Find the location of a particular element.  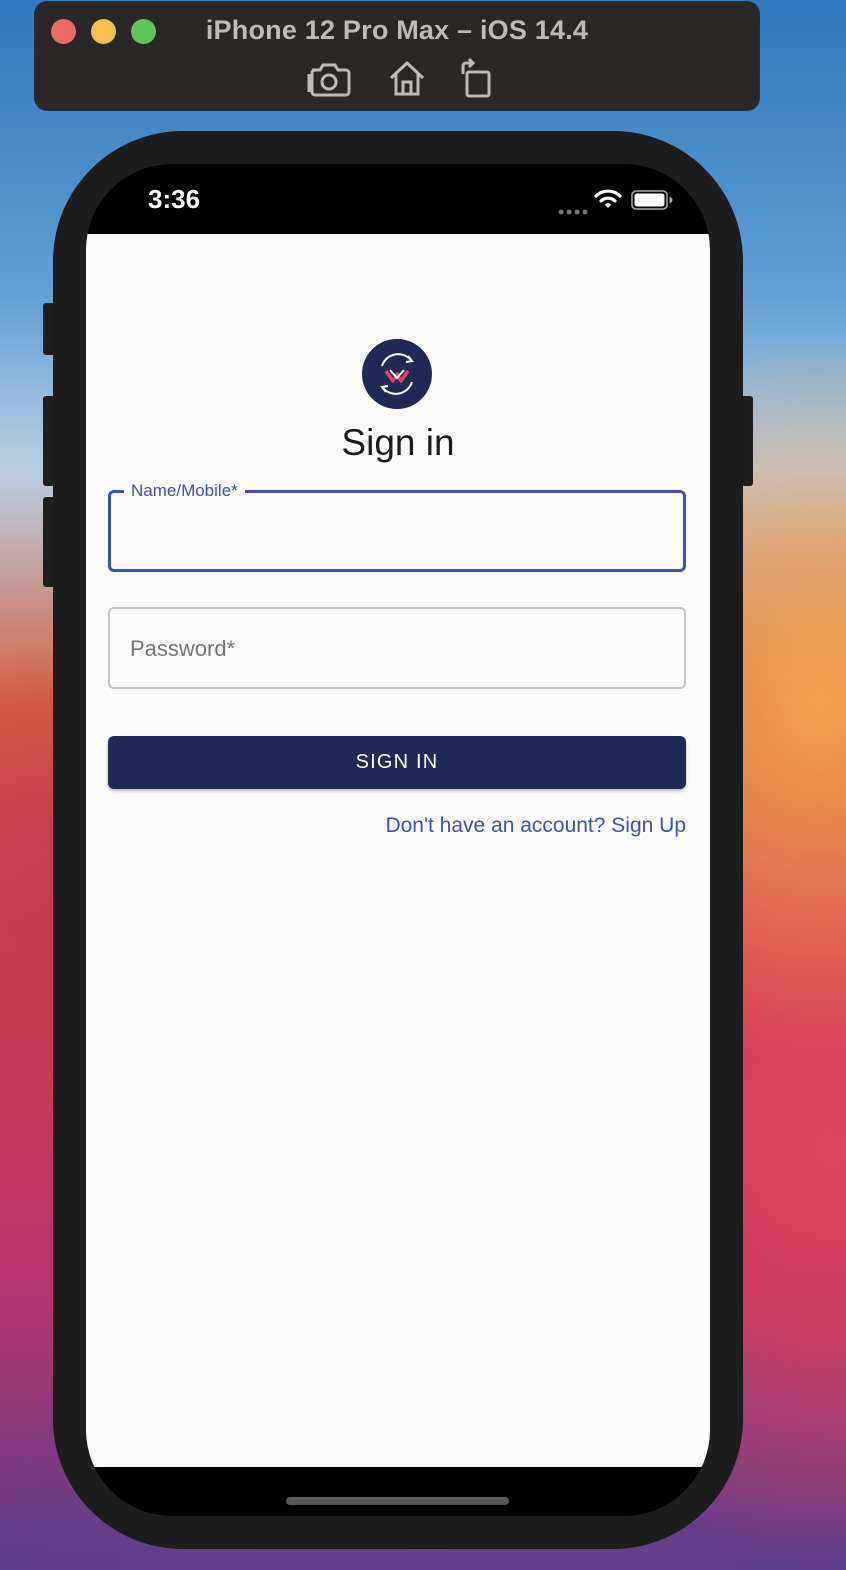

simulator-tools is located at coordinates (407, 80).